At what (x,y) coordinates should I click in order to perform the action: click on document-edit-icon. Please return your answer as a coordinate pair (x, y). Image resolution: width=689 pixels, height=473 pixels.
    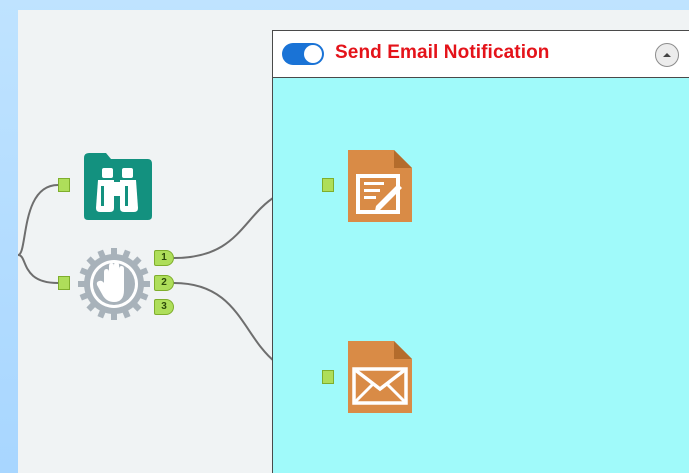
    Looking at the image, I should click on (380, 186).